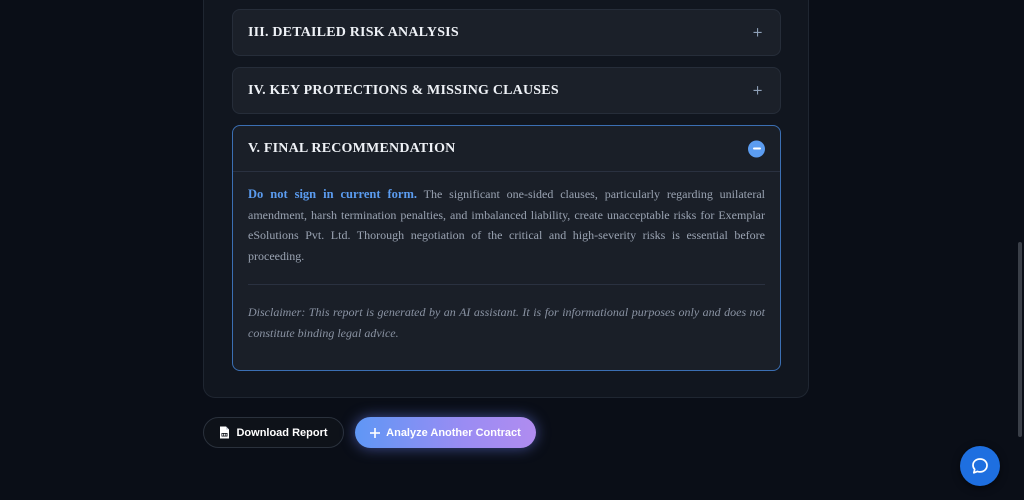  Describe the element at coordinates (506, 149) in the screenshot. I see `section-header: V. FINAL RECOMMENDATION` at that location.